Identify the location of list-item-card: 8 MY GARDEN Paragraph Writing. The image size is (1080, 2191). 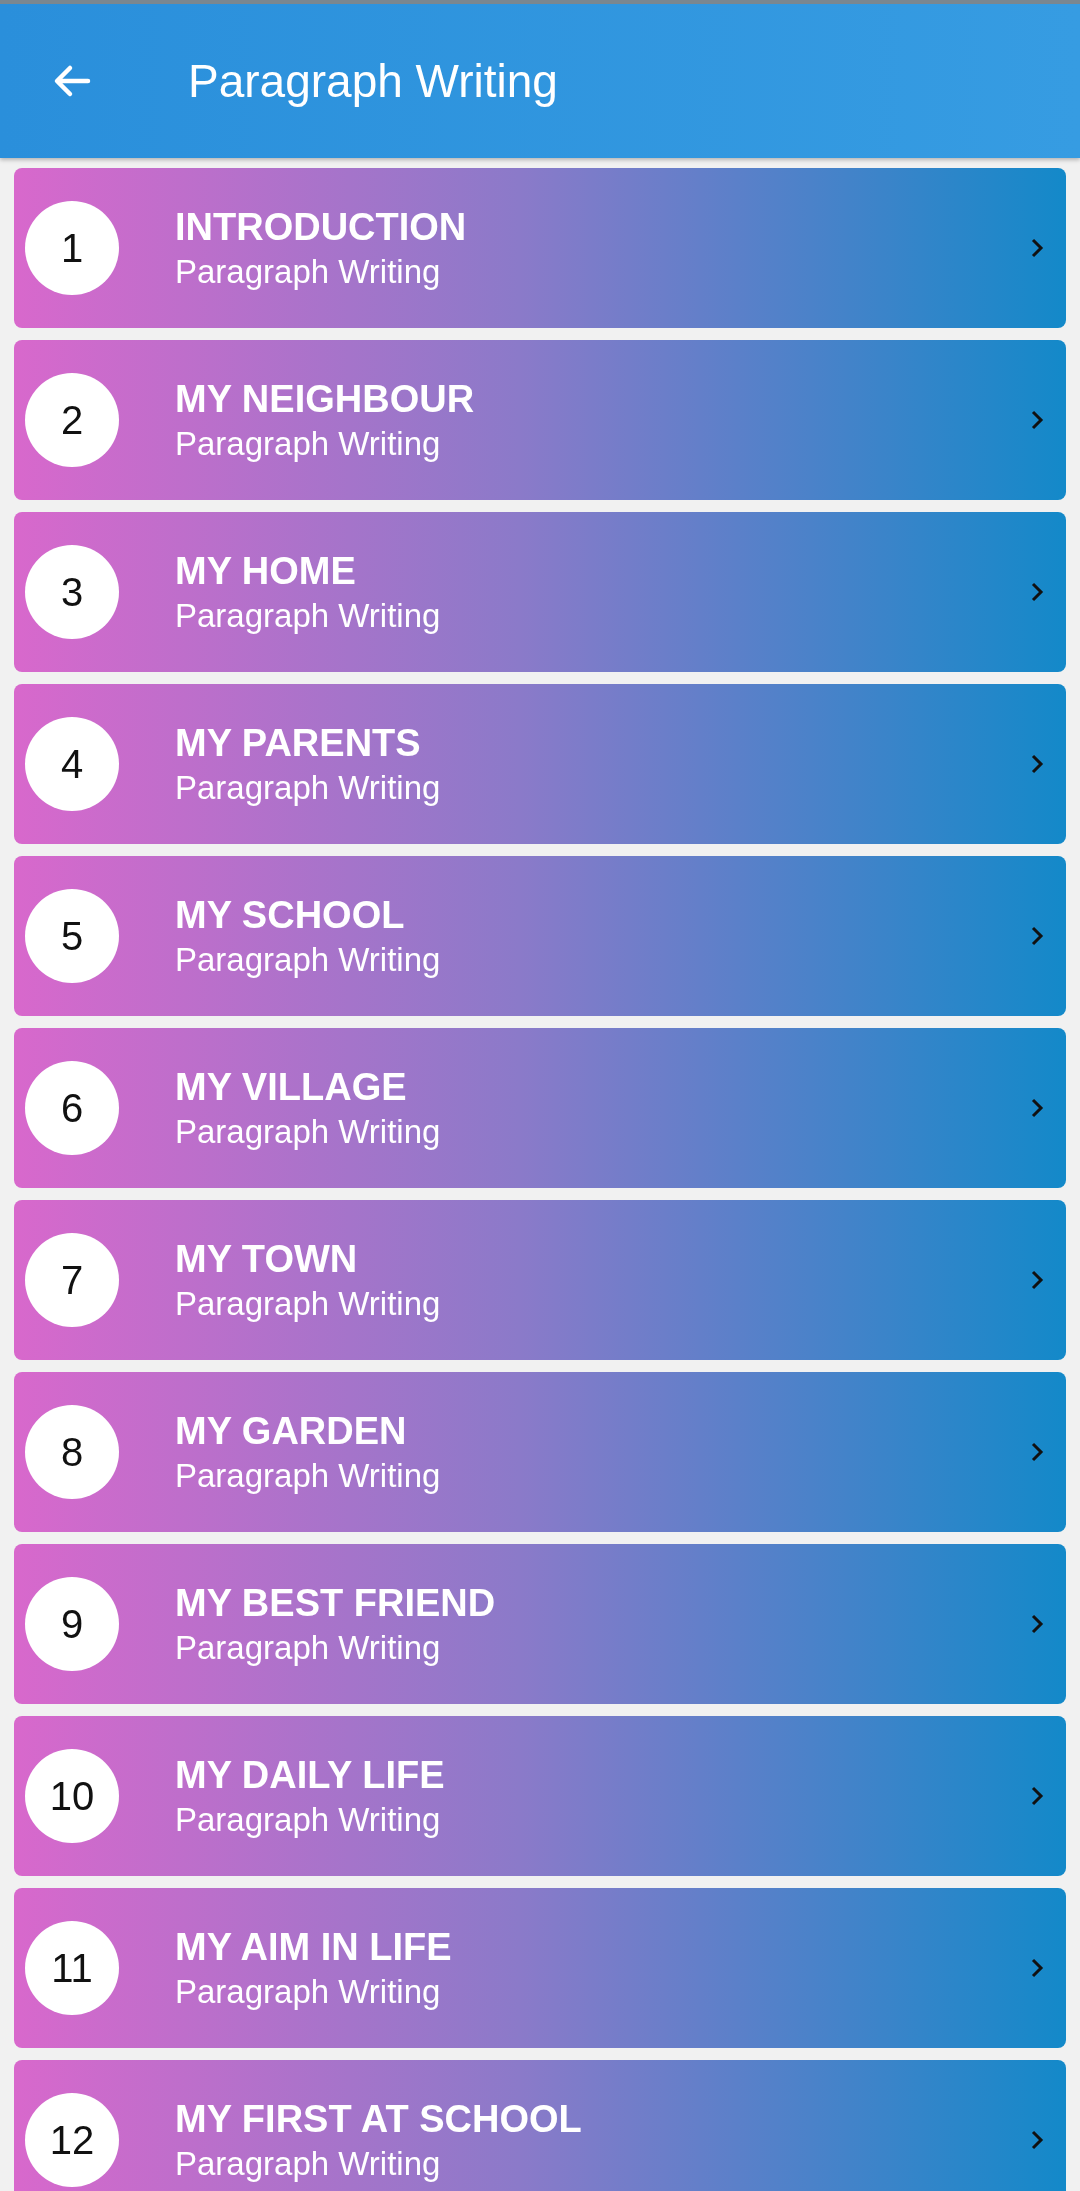
(540, 1452).